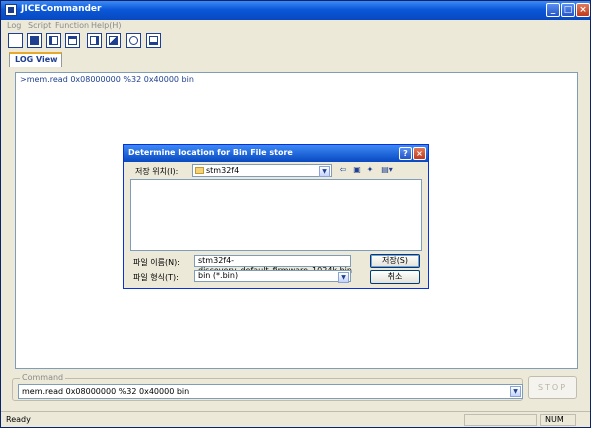  I want to click on back-icon: ⇦, so click(343, 170).